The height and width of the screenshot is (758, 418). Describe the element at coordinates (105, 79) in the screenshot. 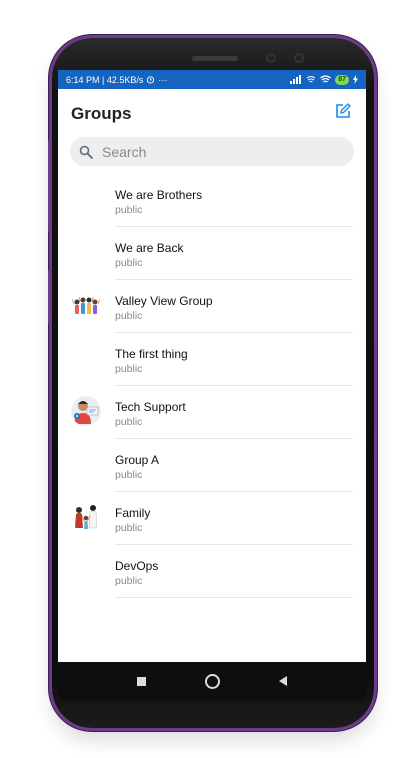

I see `status-time-speed: 6:14 PM | 42.5KB/s` at that location.